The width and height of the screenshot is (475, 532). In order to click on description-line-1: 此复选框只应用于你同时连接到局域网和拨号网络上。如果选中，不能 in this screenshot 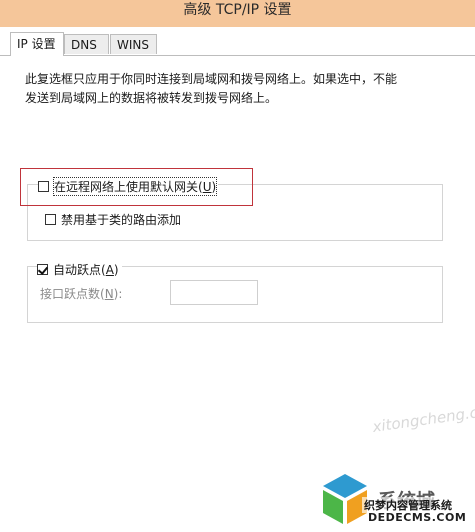, I will do `click(211, 79)`.